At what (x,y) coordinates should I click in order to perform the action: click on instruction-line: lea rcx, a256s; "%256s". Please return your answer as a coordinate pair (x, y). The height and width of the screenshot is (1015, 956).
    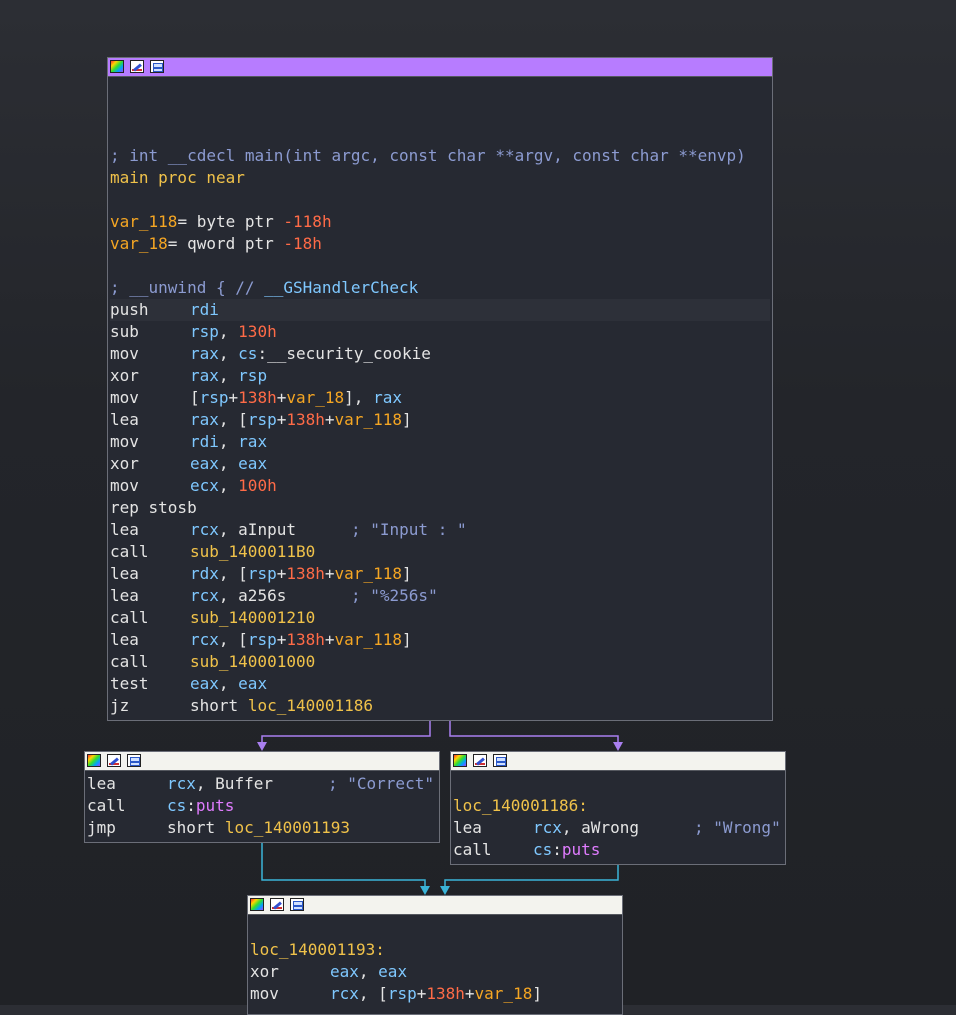
    Looking at the image, I should click on (274, 596).